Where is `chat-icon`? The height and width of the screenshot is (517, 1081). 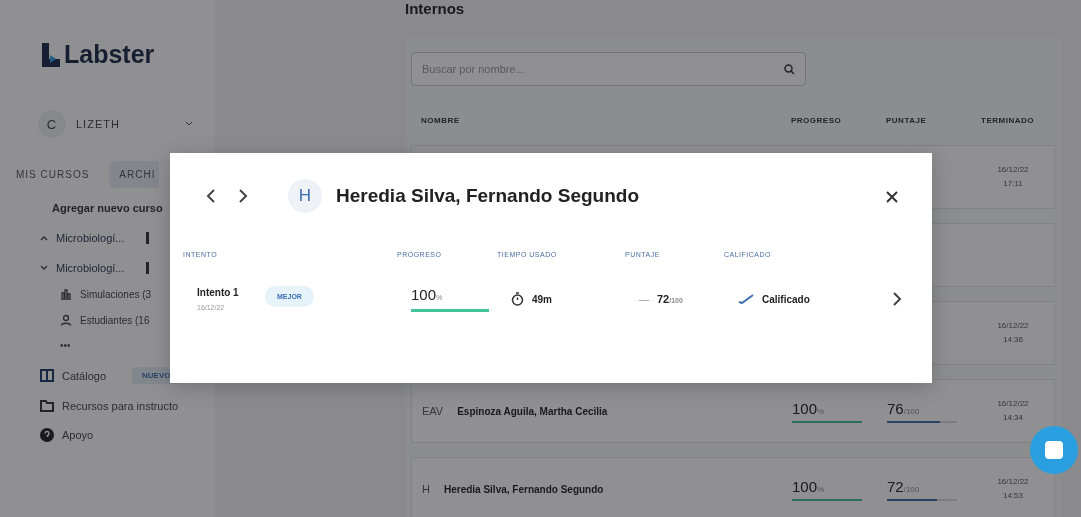 chat-icon is located at coordinates (1054, 450).